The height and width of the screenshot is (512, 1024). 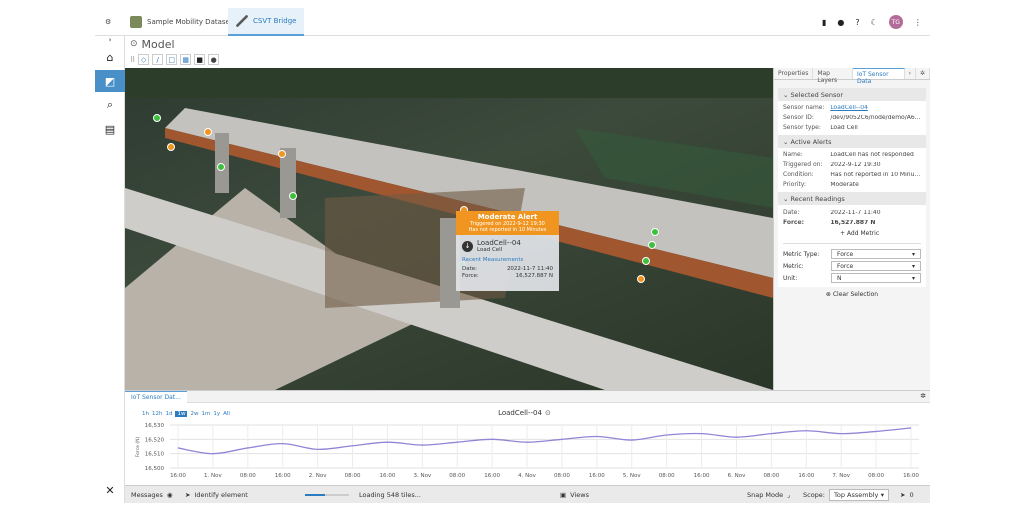 I want to click on scope-select: Top Assembly ▾, so click(x=859, y=495).